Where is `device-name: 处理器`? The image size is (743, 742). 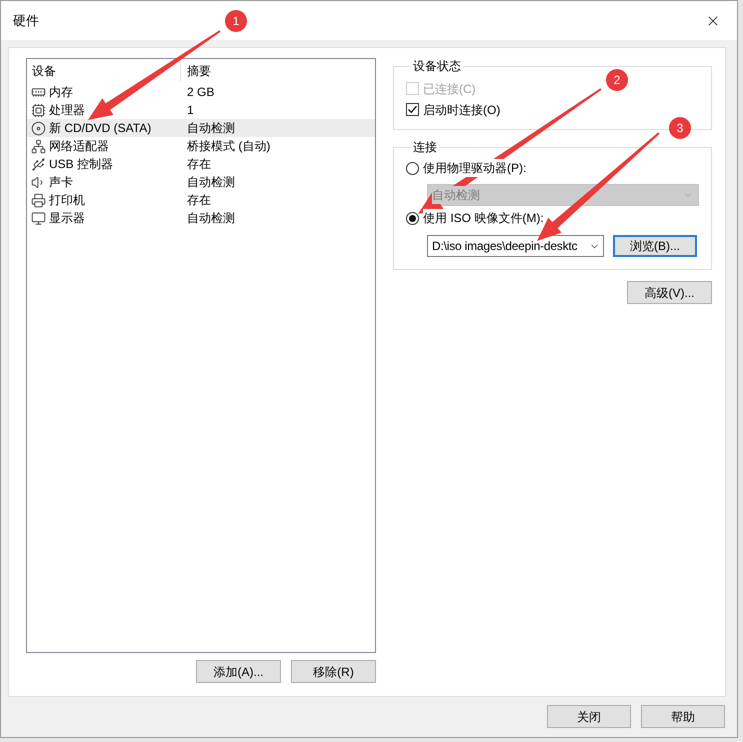 device-name: 处理器 is located at coordinates (67, 110).